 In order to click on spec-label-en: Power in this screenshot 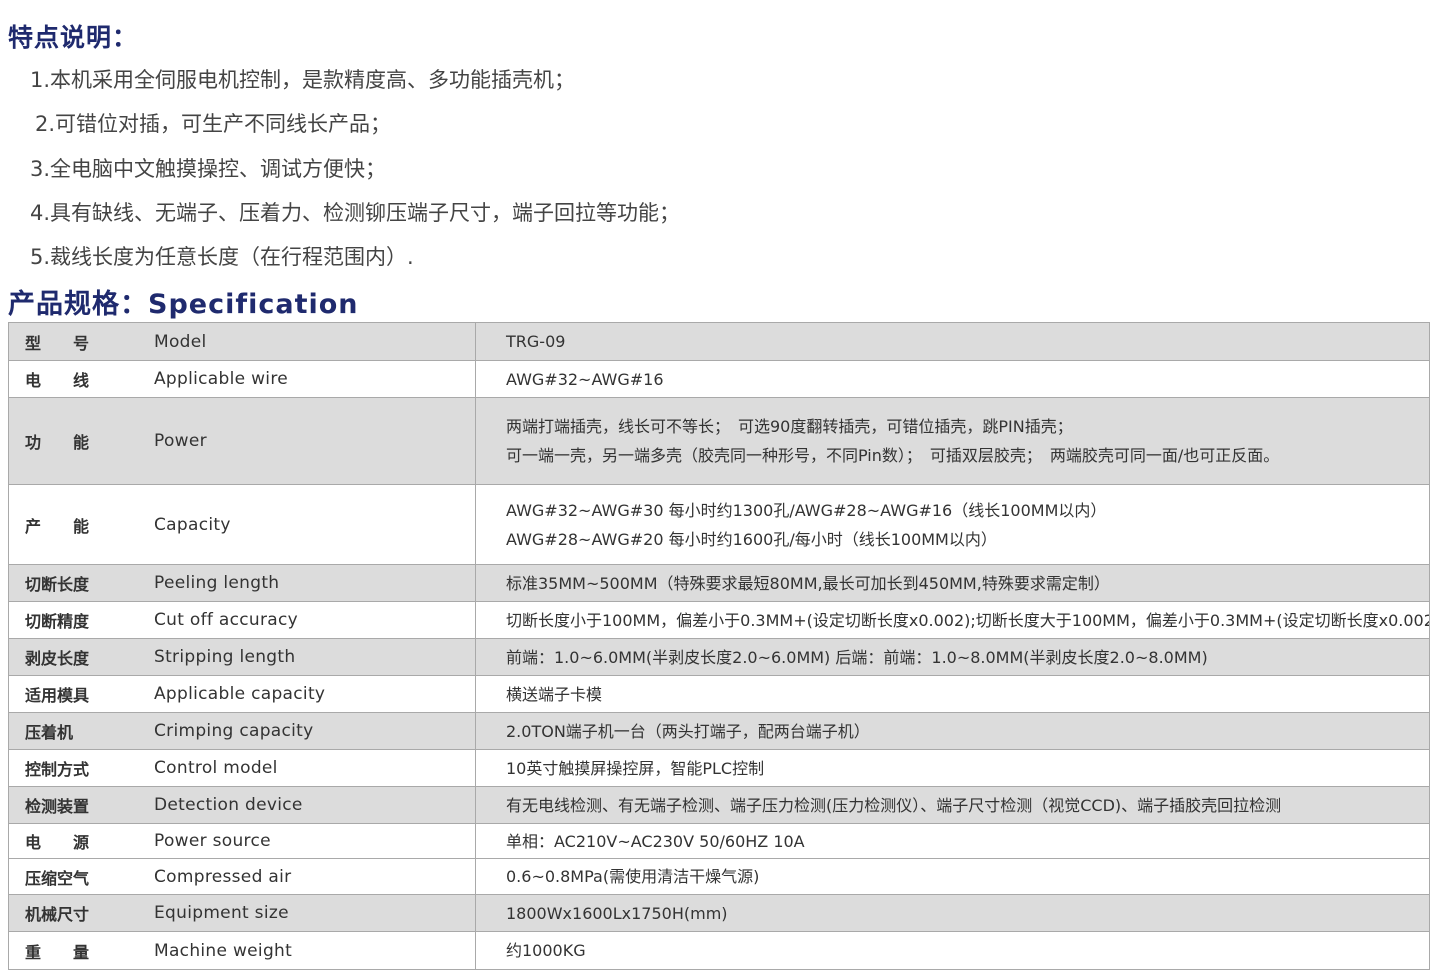, I will do `click(180, 441)`.